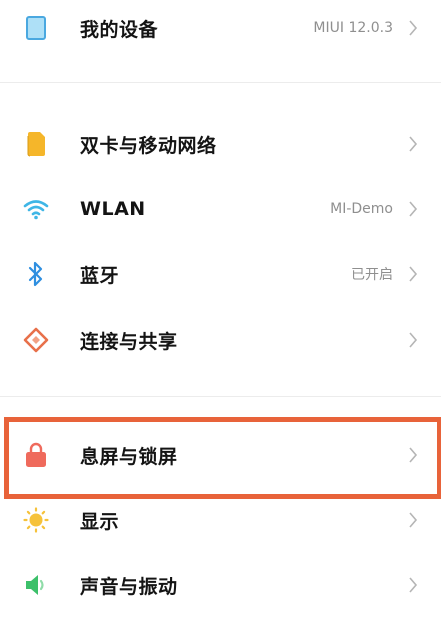 This screenshot has height=634, width=441. I want to click on settings-item-lock-screen: 息屏与锁屏, so click(220, 455).